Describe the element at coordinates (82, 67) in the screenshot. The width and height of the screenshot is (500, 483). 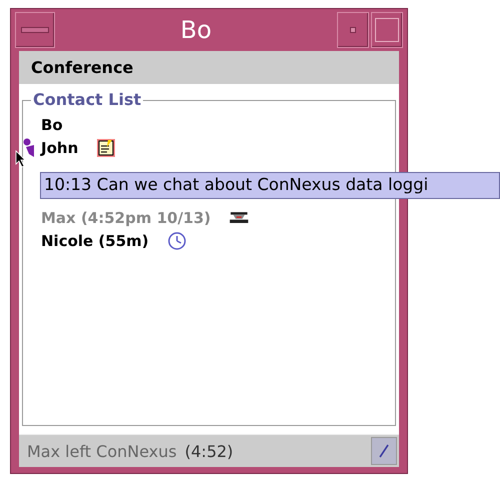
I see `menu-item: Conference` at that location.